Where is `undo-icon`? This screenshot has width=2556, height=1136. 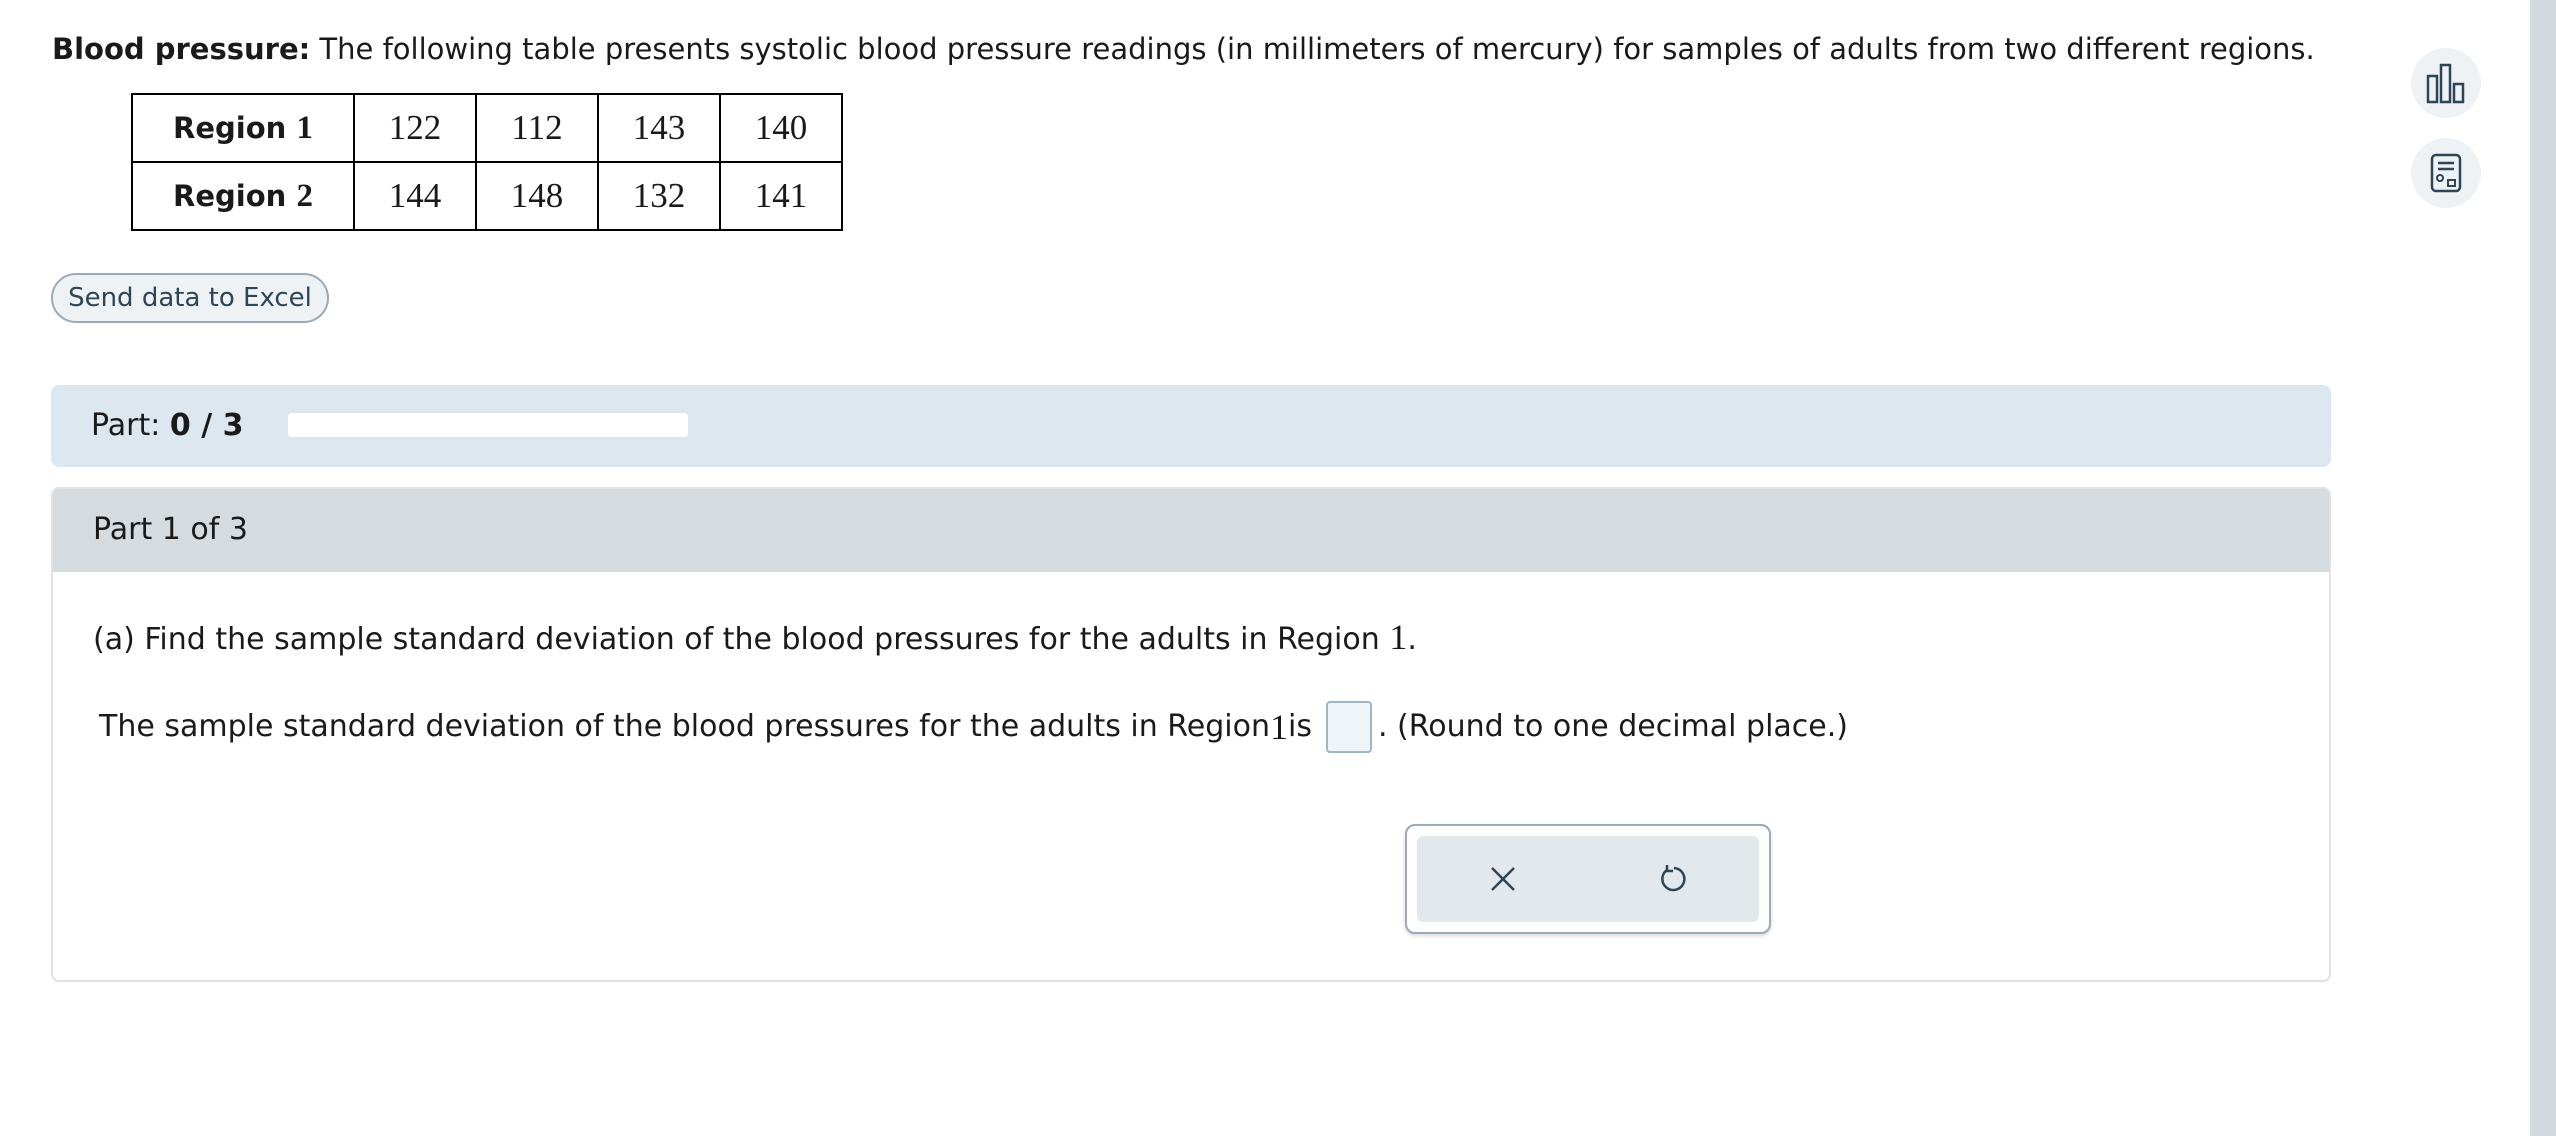 undo-icon is located at coordinates (1673, 878).